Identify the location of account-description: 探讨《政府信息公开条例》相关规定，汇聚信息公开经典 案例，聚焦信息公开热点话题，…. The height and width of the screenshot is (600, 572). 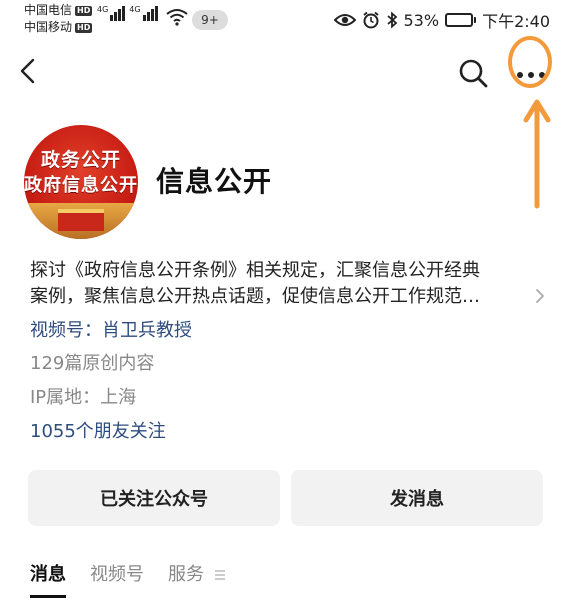
(280, 284).